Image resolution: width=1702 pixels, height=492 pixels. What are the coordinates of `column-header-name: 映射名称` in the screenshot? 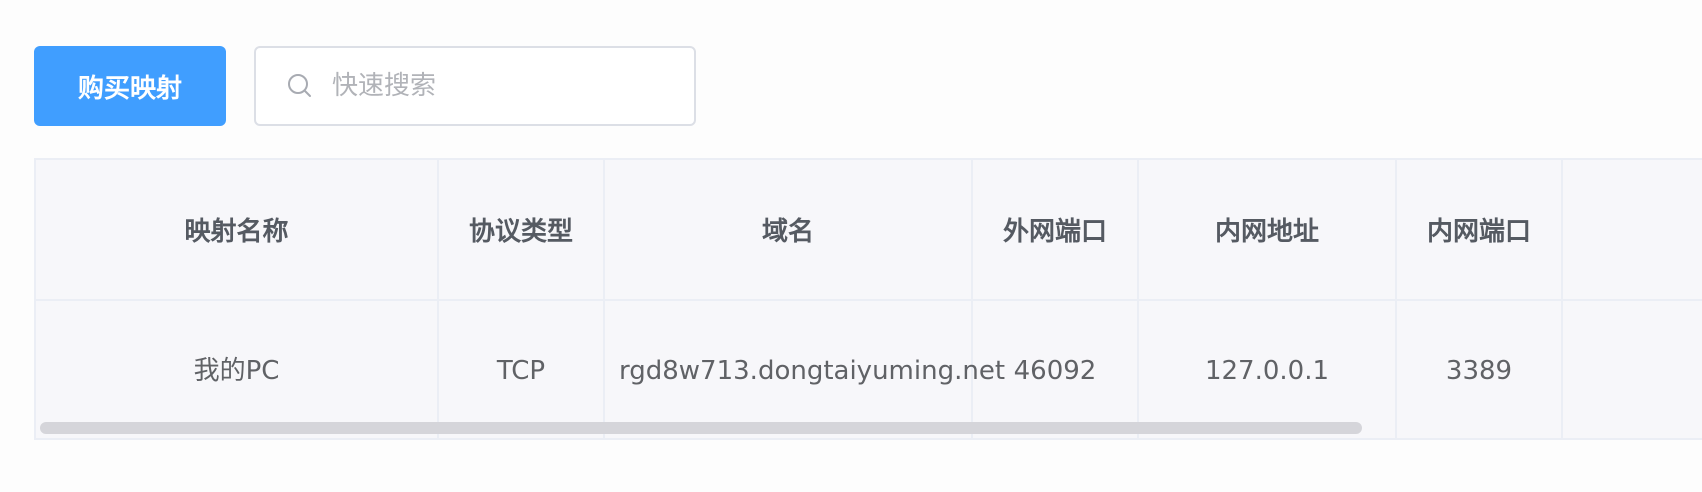 It's located at (237, 230).